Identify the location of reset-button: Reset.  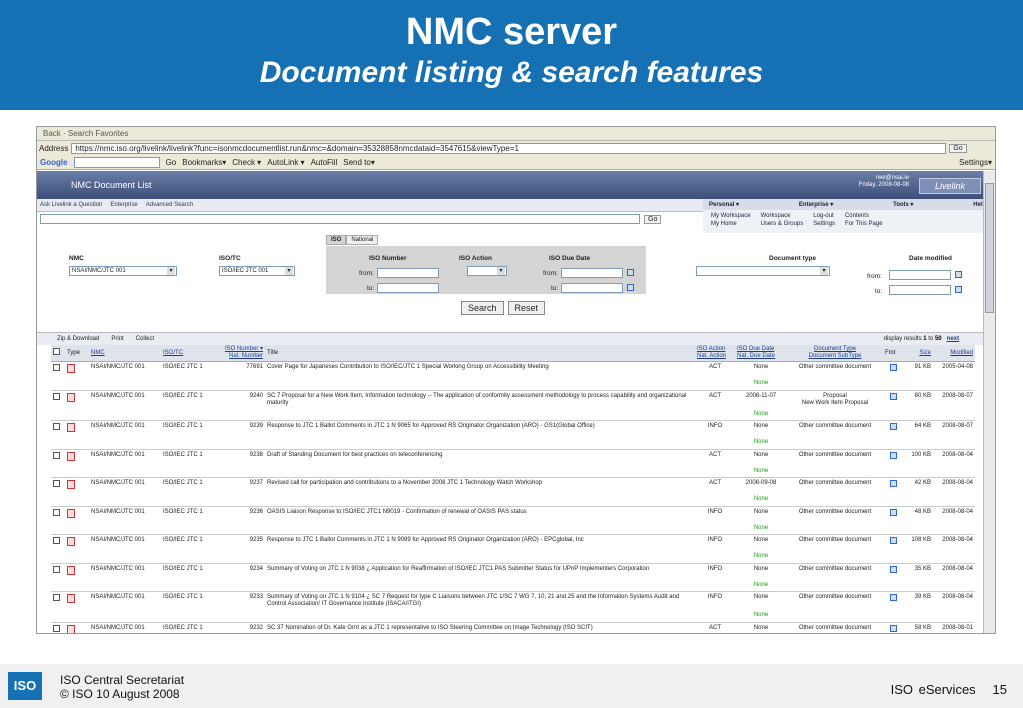
(526, 308).